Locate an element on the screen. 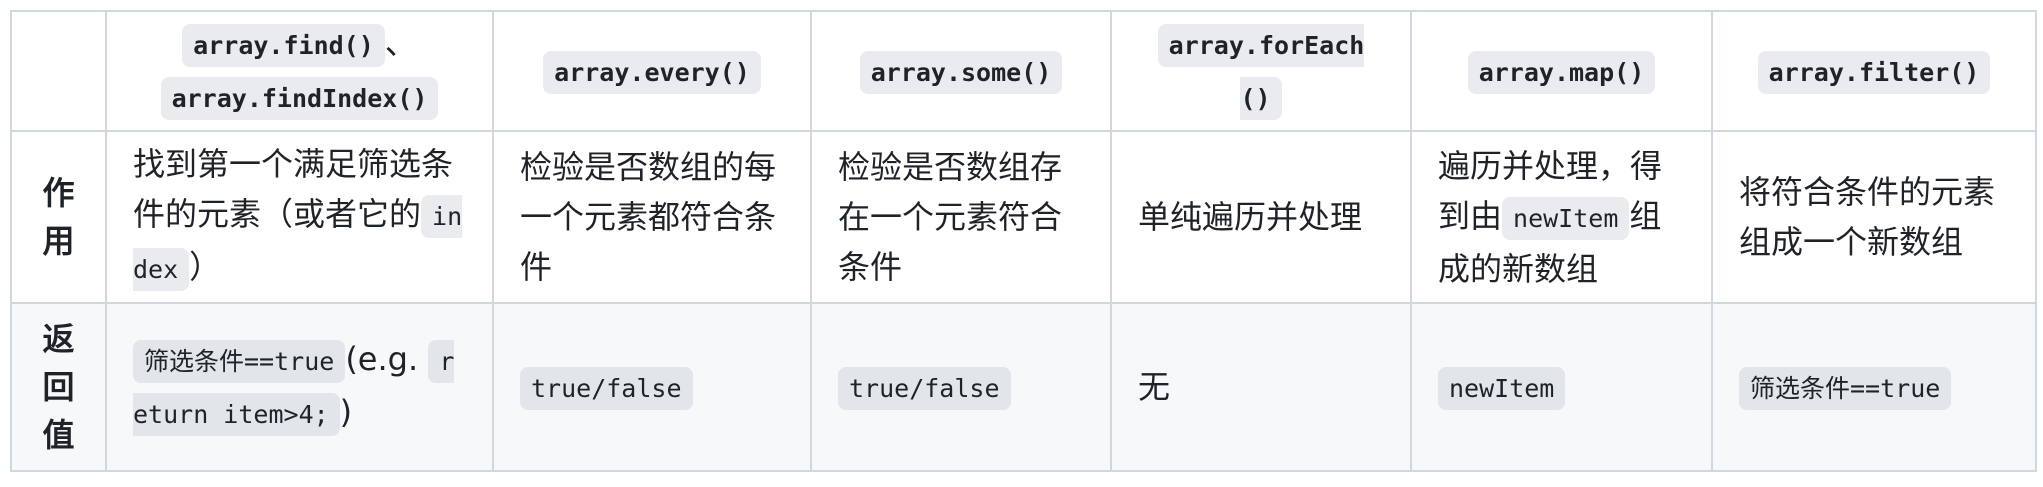 The image size is (2043, 487). return-find: 筛选条件==true (e.g. return item>4;) is located at coordinates (299, 387).